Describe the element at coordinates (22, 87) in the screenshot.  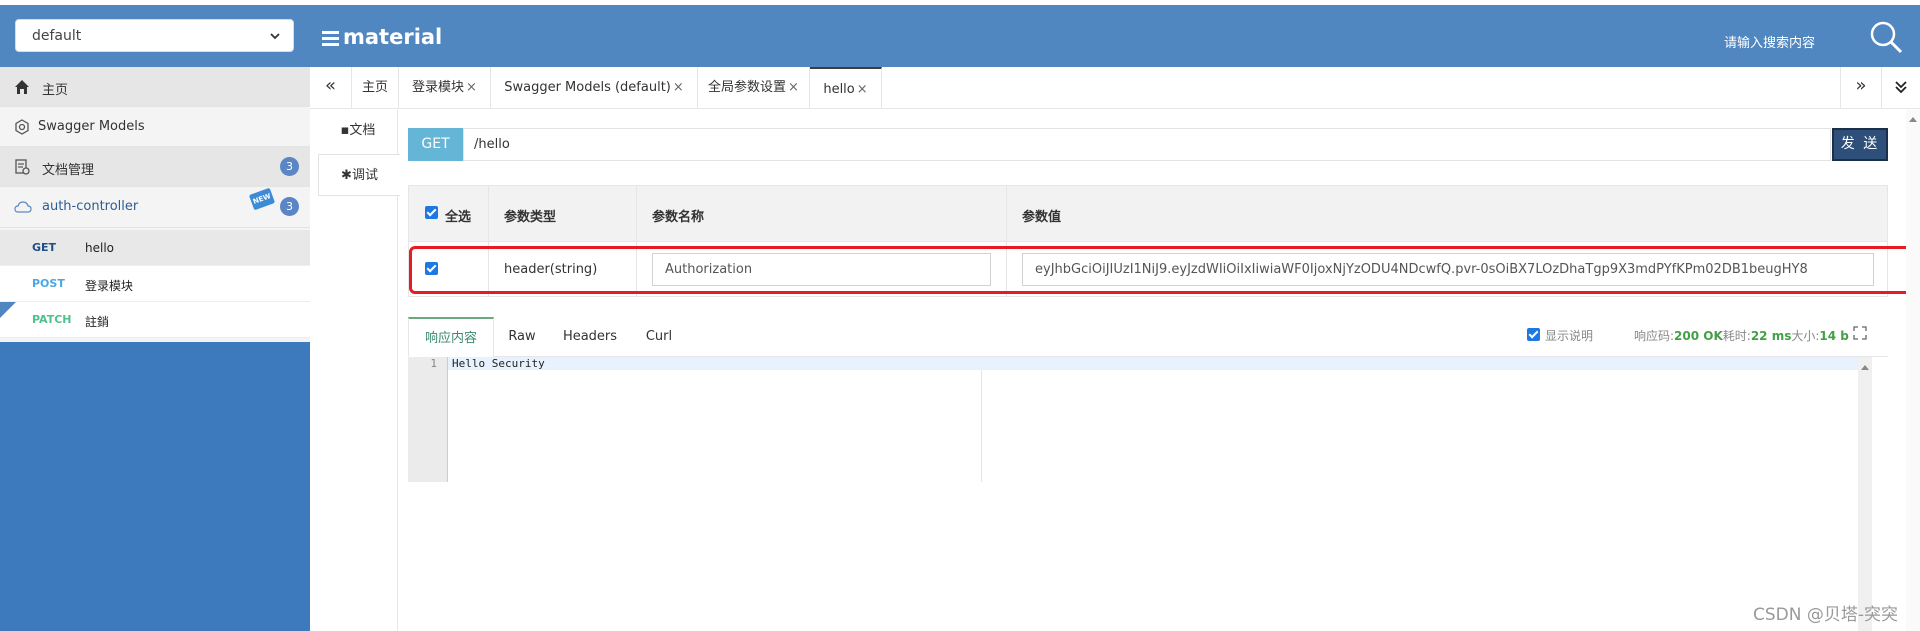
I see `home-icon` at that location.